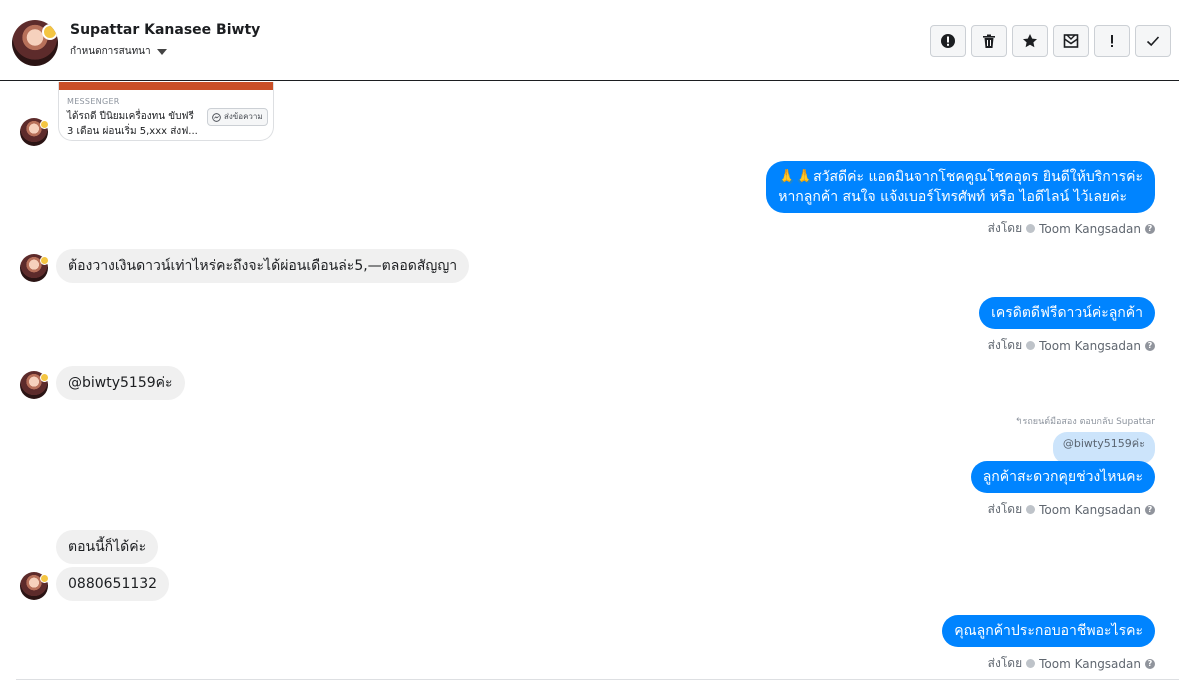  I want to click on card-line-1: ได้รถดี ปีนิยมเครื่องทน ขับฟรี, so click(130, 116).